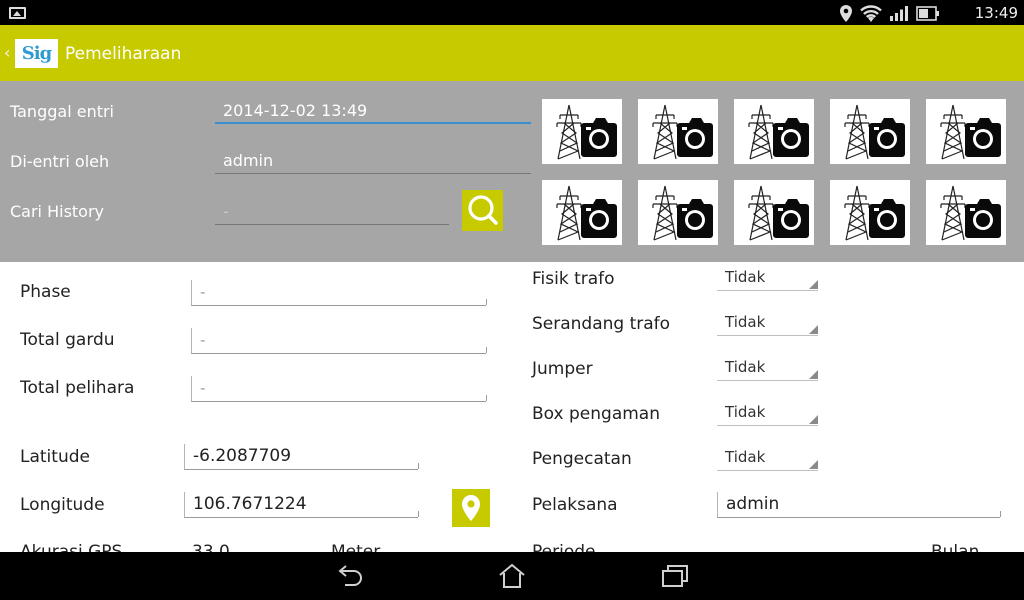 This screenshot has height=600, width=1024. Describe the element at coordinates (575, 505) in the screenshot. I see `pelaksana-label: Pelaksana` at that location.